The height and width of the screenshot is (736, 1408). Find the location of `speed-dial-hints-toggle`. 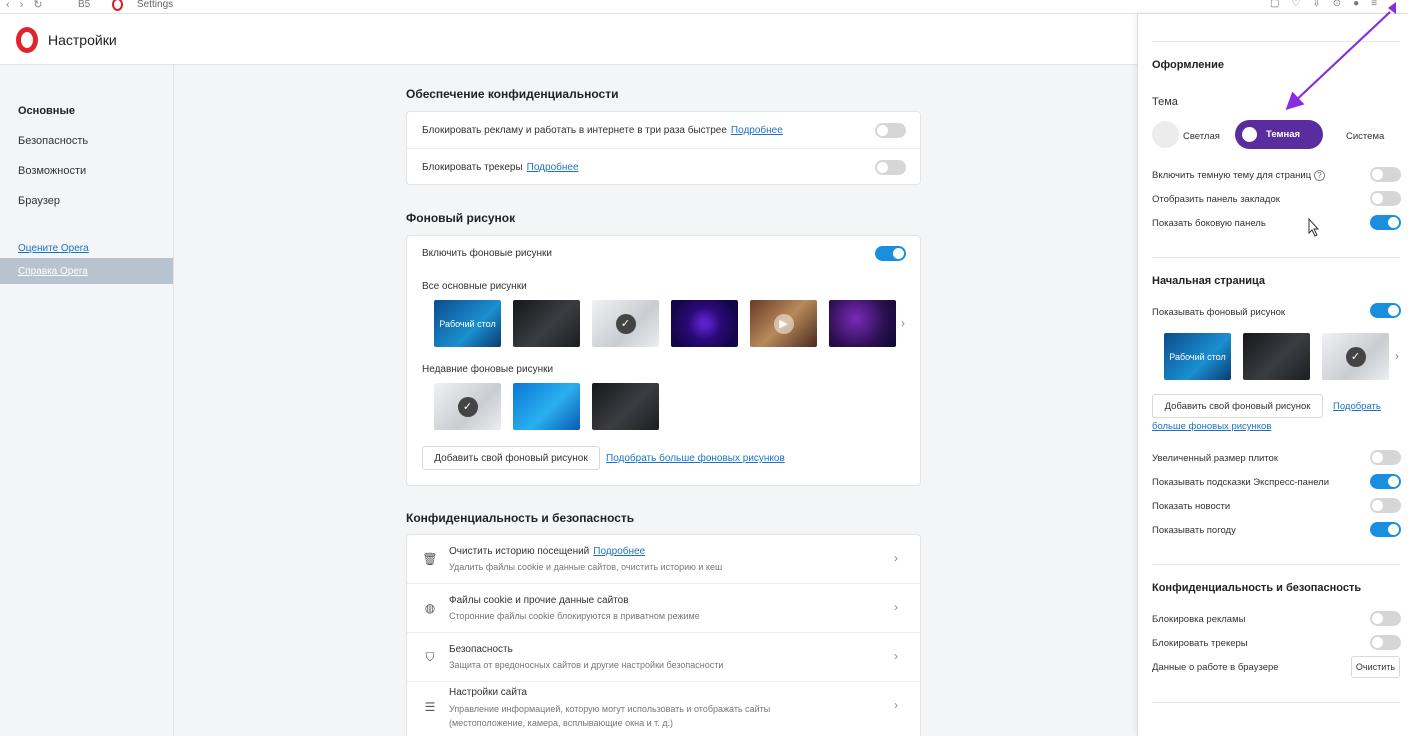

speed-dial-hints-toggle is located at coordinates (1385, 481).